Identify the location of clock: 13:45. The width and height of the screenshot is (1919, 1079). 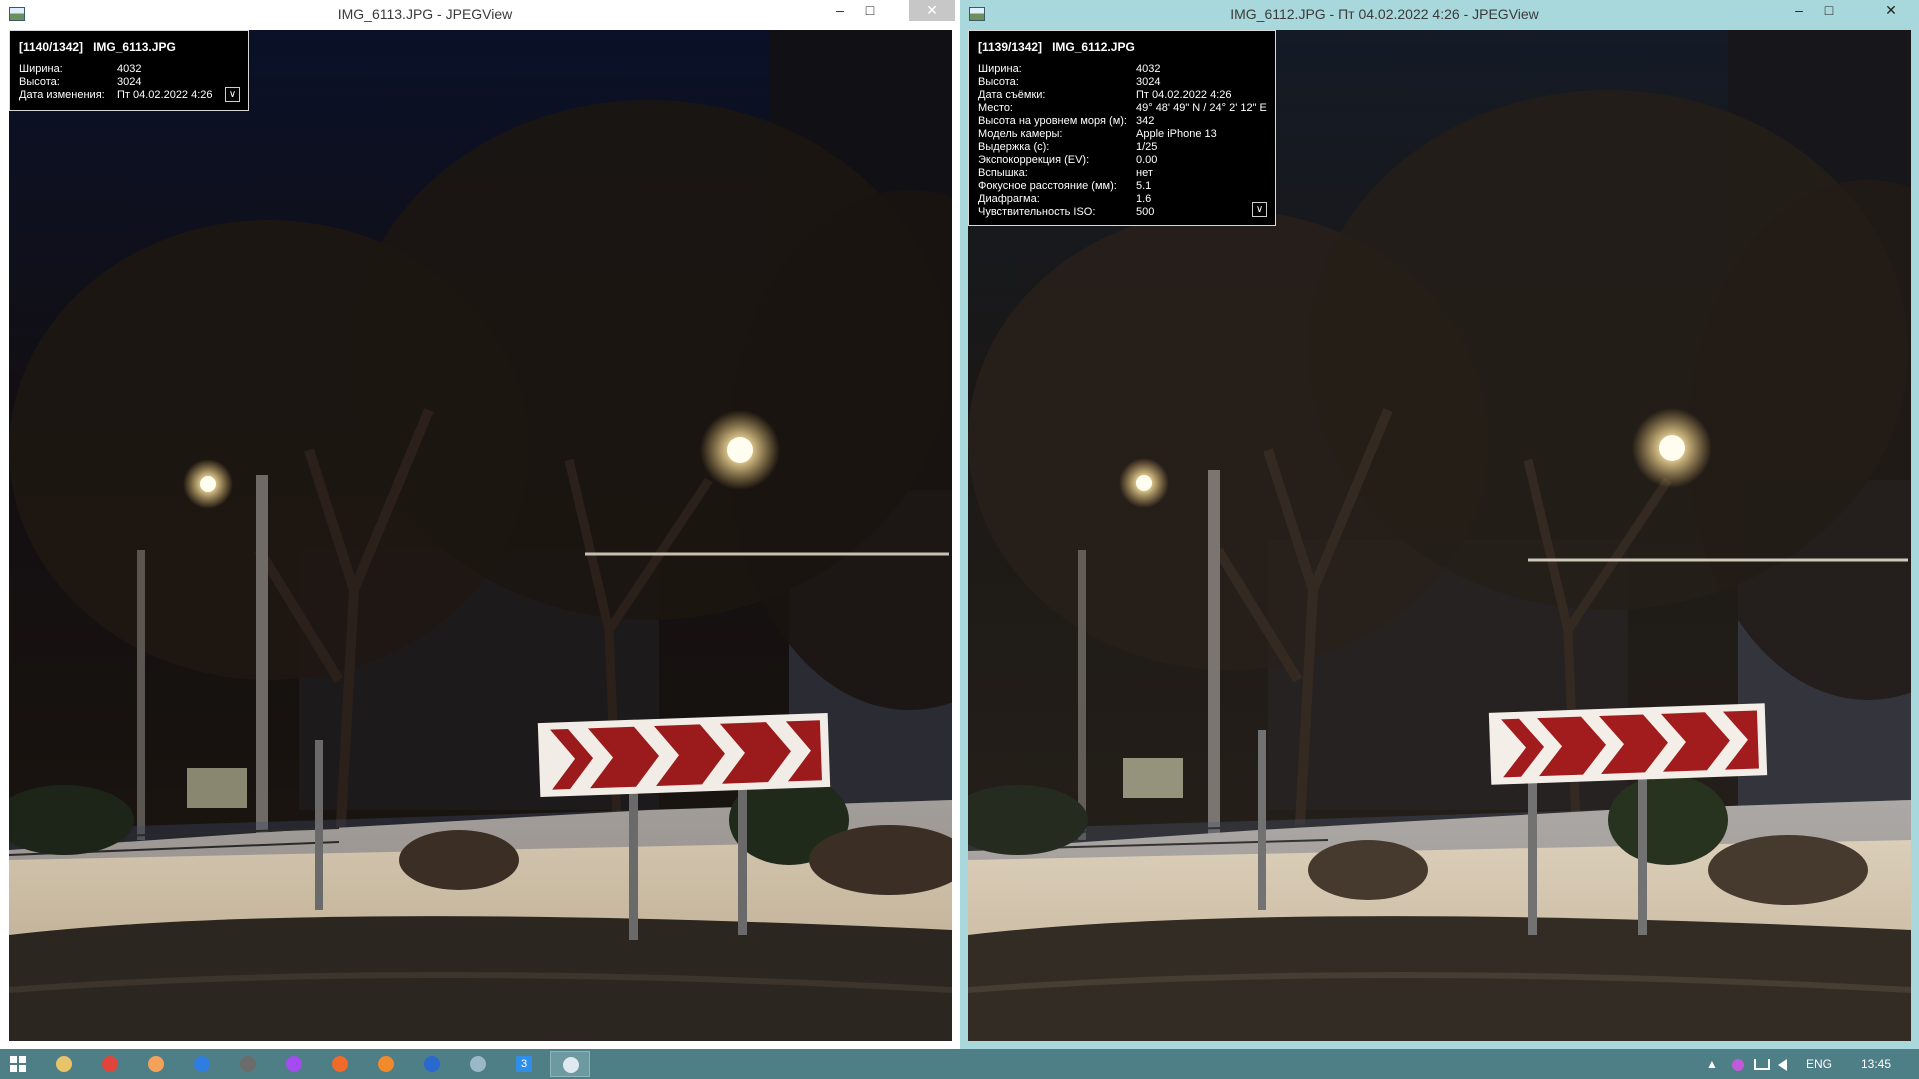
(1876, 1064).